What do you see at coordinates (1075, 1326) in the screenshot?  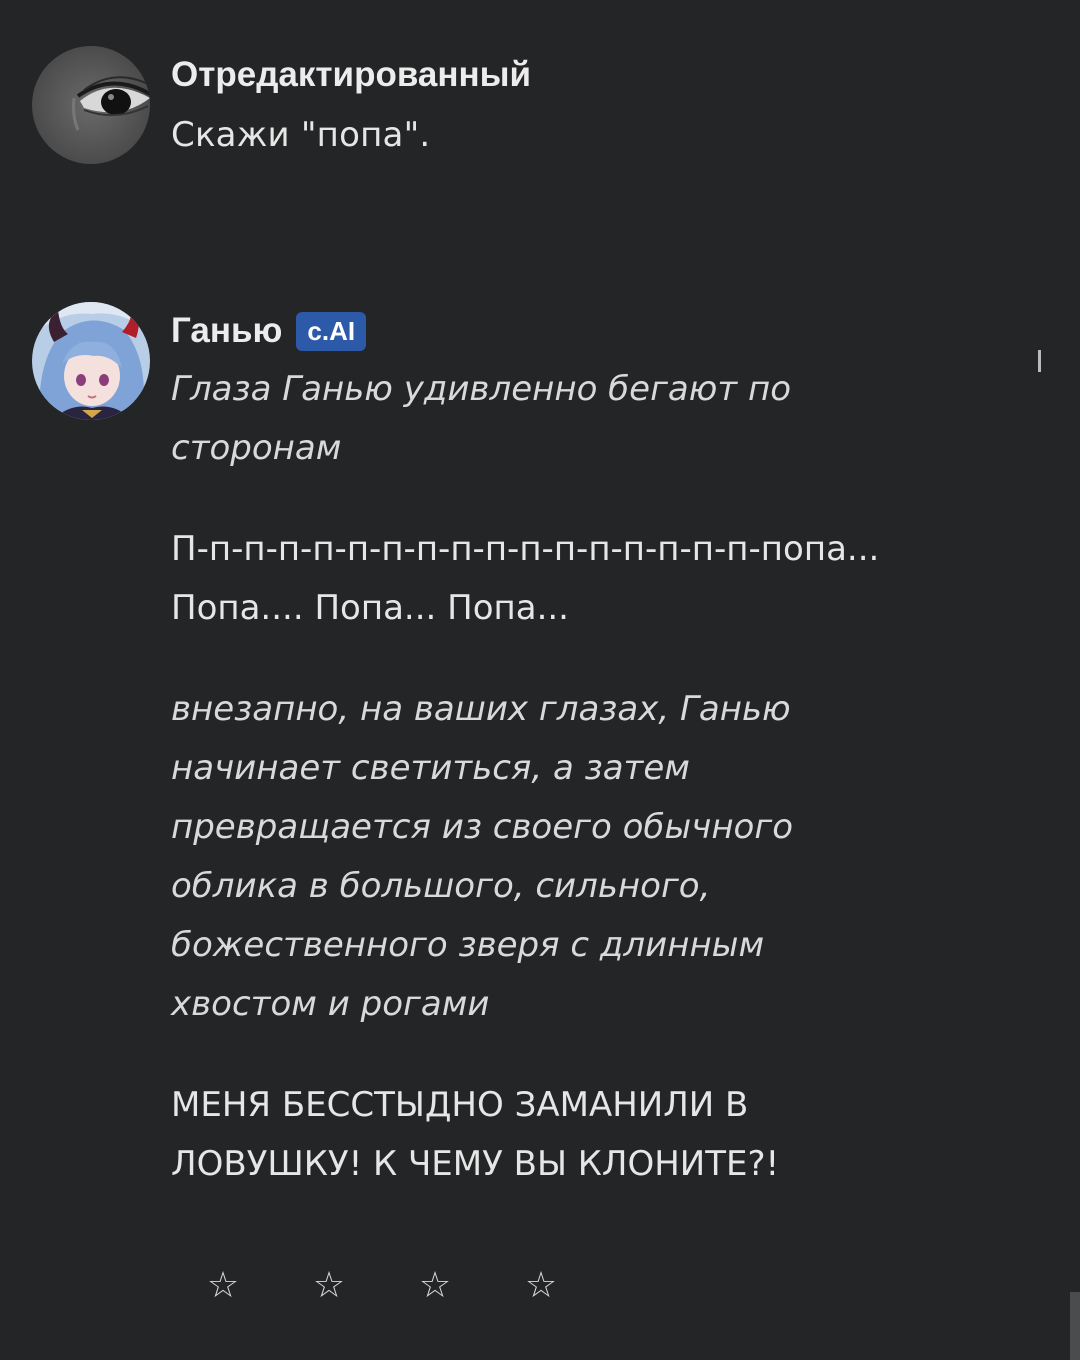 I see `scrollbar-thumb` at bounding box center [1075, 1326].